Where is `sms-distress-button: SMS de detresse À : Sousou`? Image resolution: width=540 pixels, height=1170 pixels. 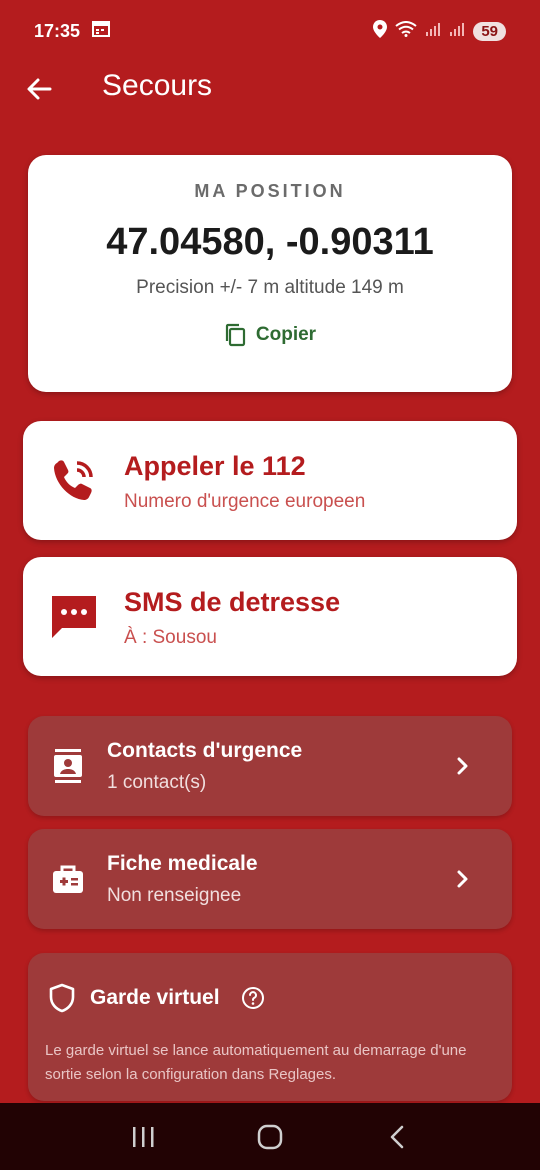
sms-distress-button: SMS de detresse À : Sousou is located at coordinates (270, 616).